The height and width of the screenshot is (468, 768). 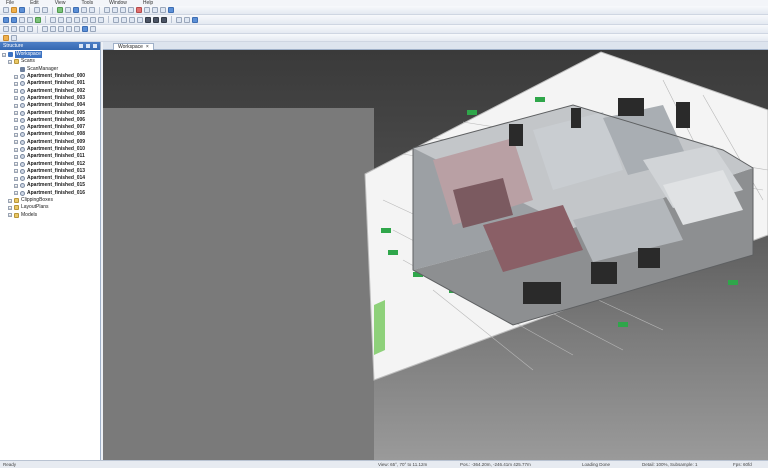 What do you see at coordinates (131, 10) in the screenshot?
I see `layer-icon` at bounding box center [131, 10].